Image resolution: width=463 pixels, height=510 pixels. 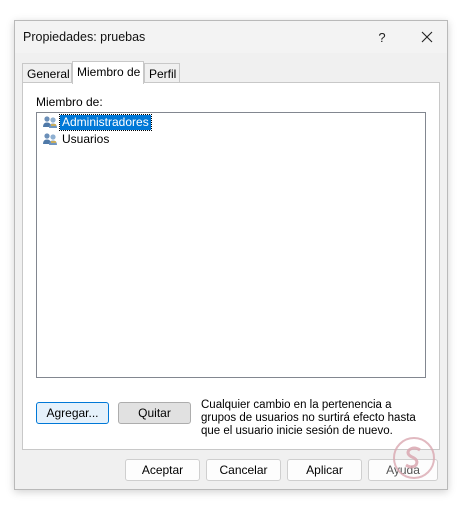 I want to click on tab-member-of: Miembro de, so click(x=108, y=72).